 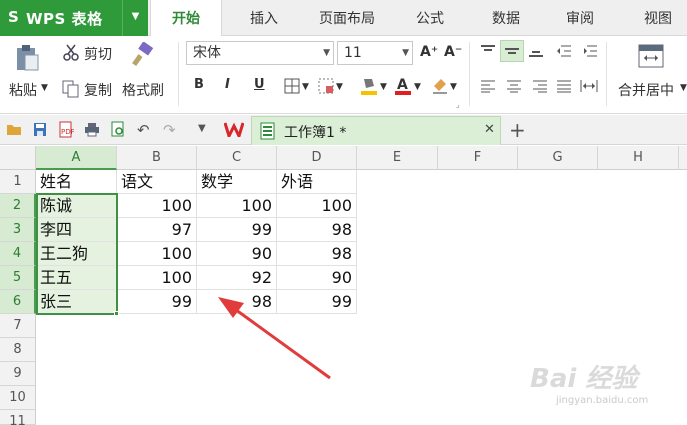 What do you see at coordinates (584, 379) in the screenshot?
I see `baidu-watermark: Bai 经验` at bounding box center [584, 379].